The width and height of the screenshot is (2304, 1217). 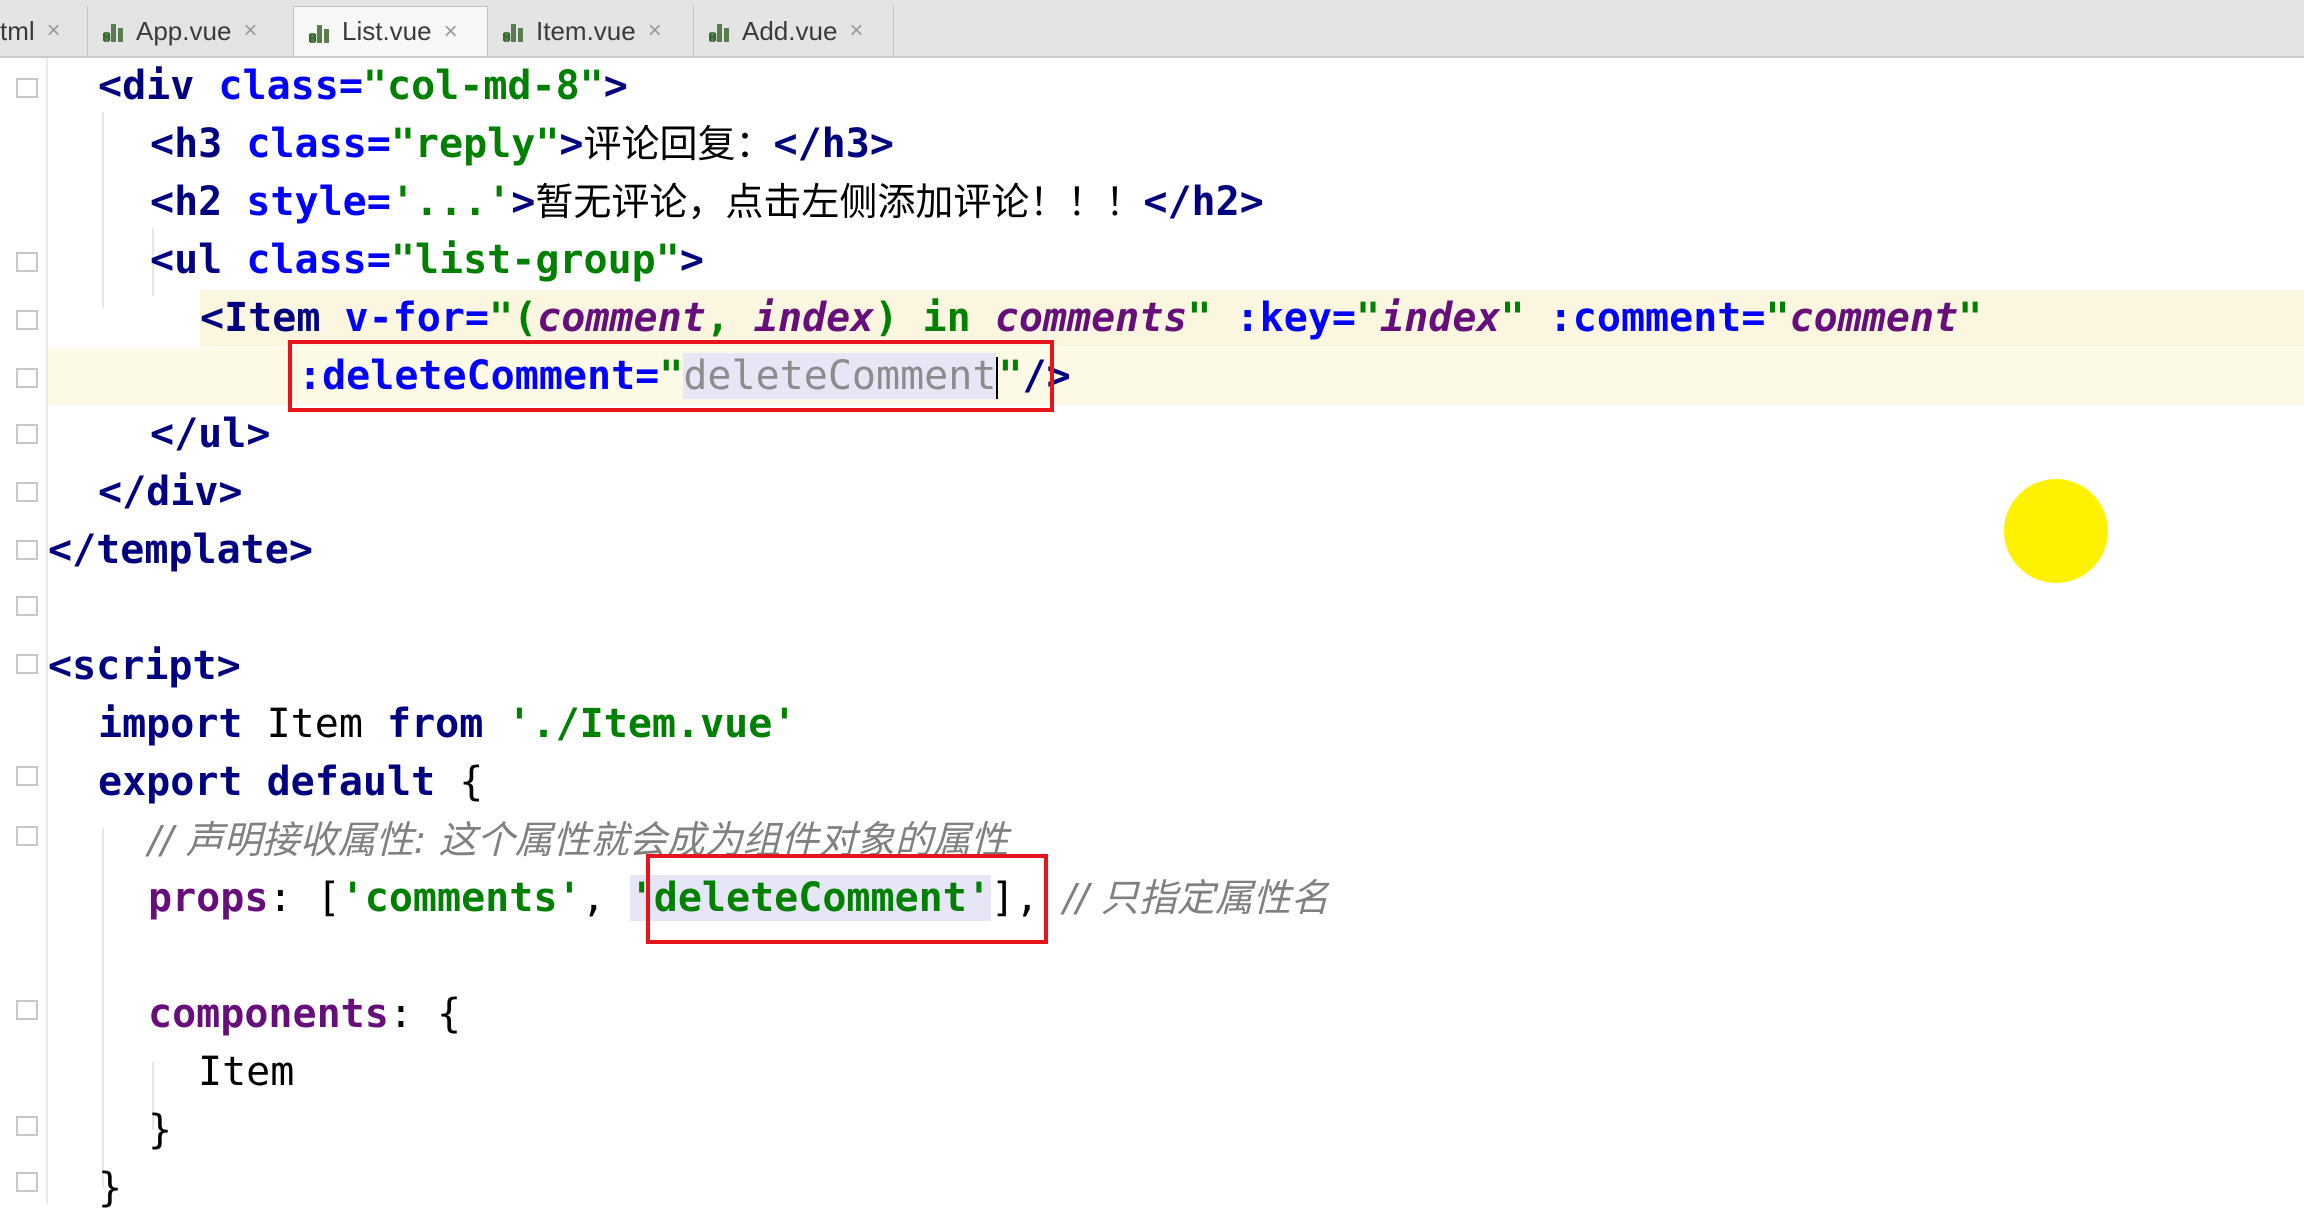 I want to click on tab-label: Item.vue, so click(x=586, y=30).